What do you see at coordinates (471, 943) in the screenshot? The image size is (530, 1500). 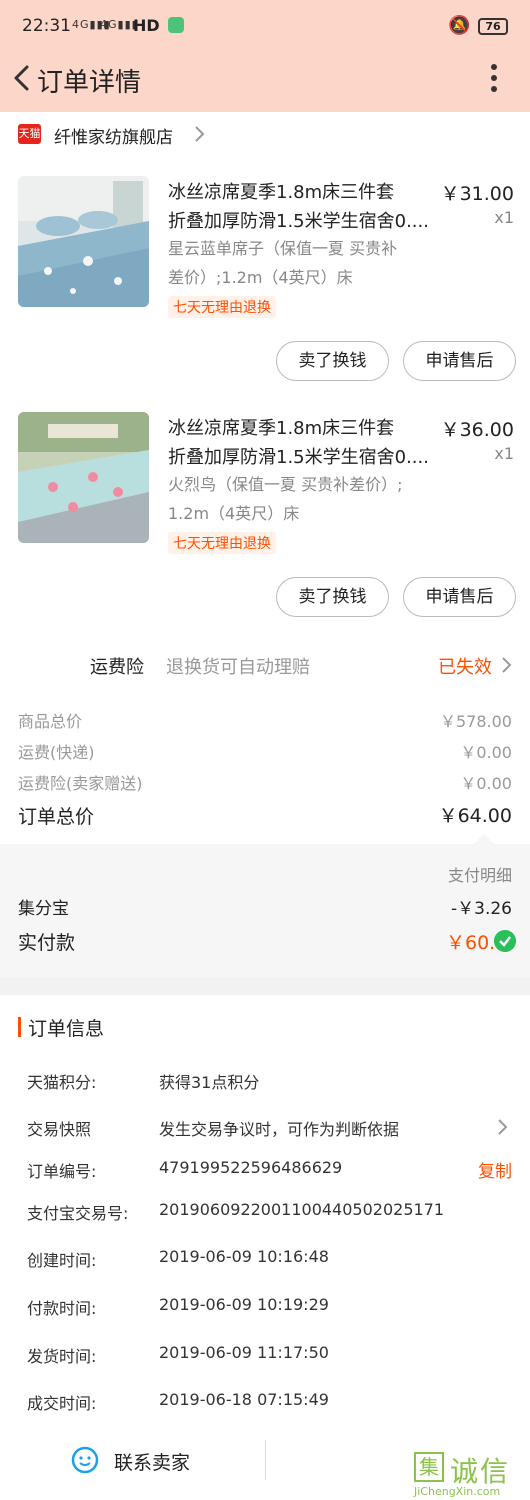 I see `actual-paid-value: ￥60.` at bounding box center [471, 943].